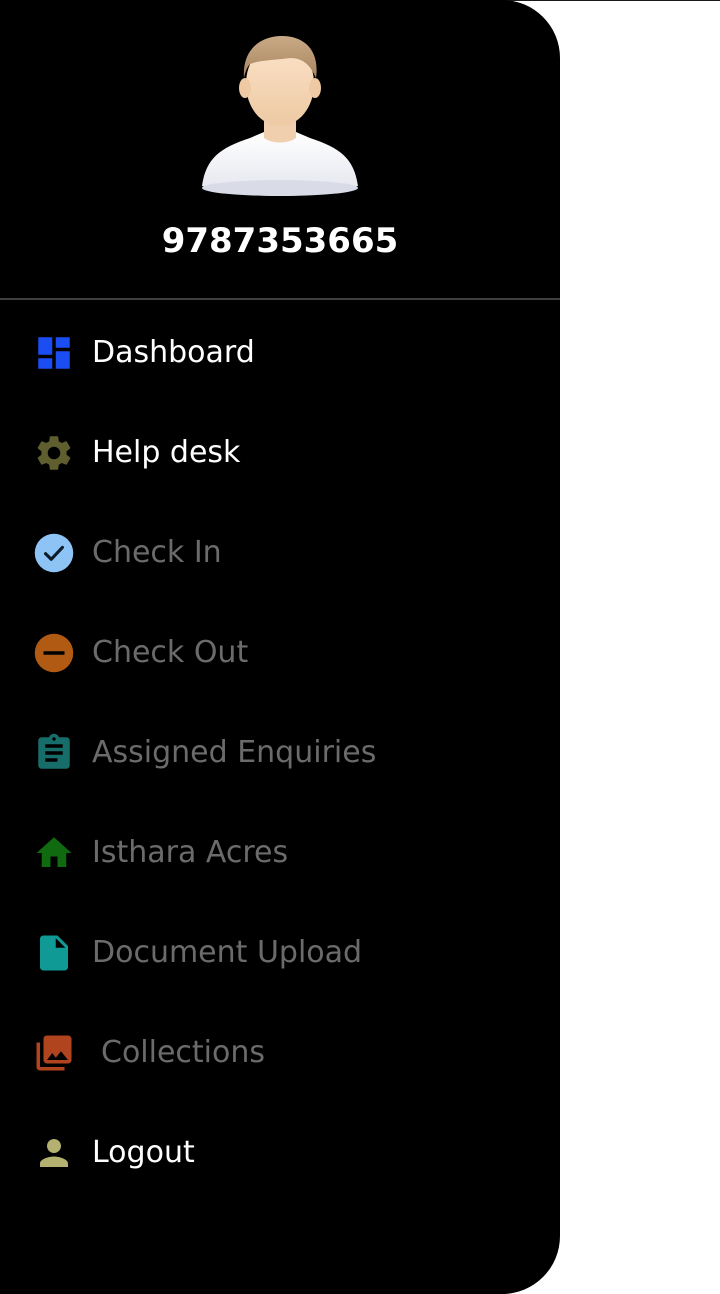 The image size is (720, 1294). Describe the element at coordinates (54, 1053) in the screenshot. I see `photo-library-icon` at that location.